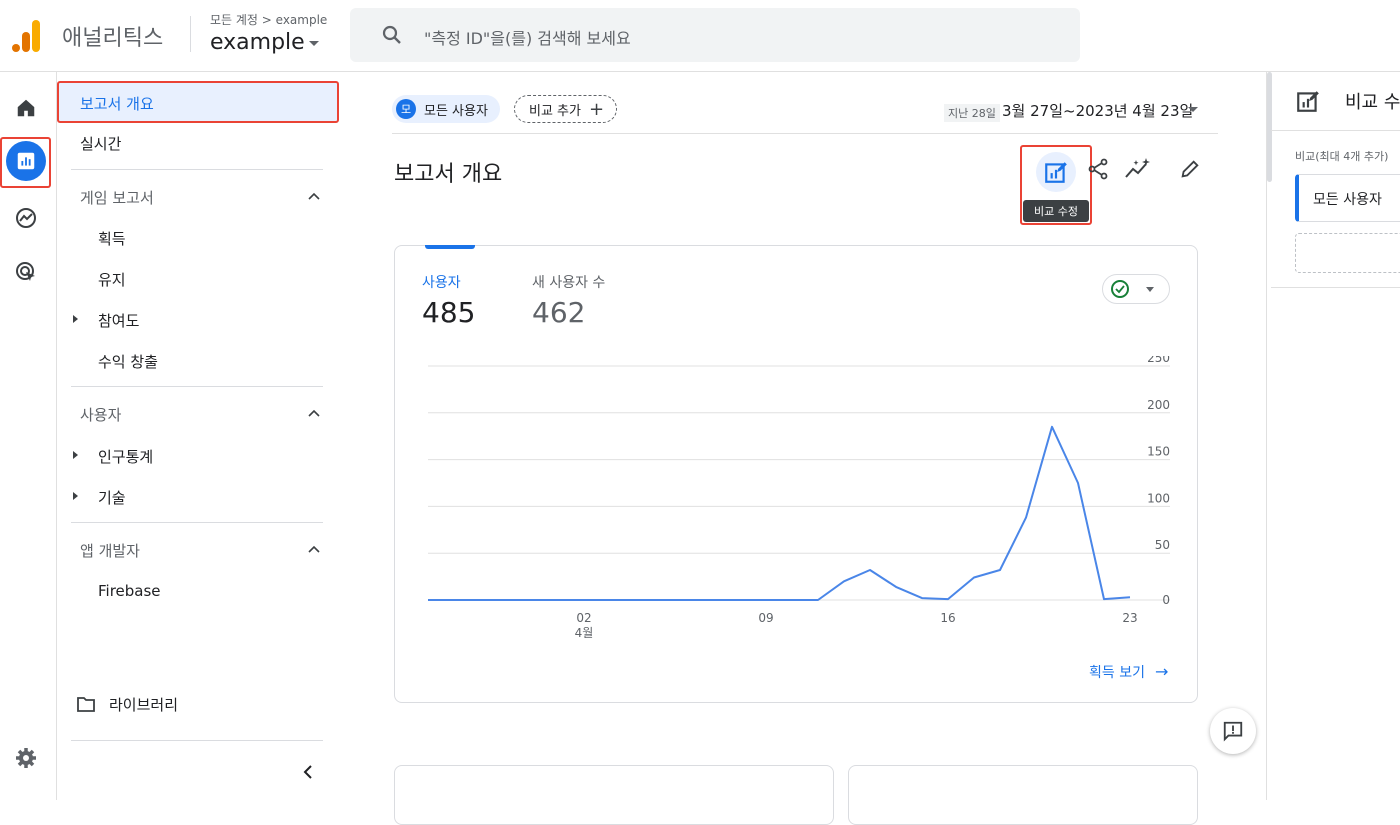 This screenshot has width=1400, height=825. I want to click on feedback-icon, so click(1233, 731).